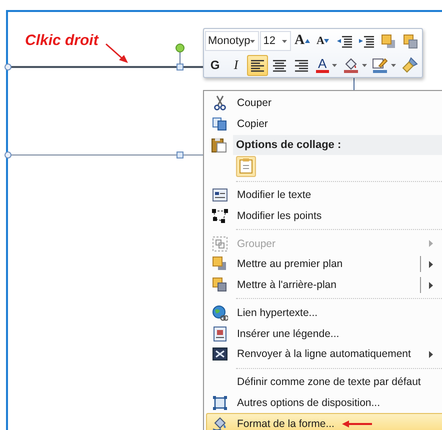  What do you see at coordinates (324, 124) in the screenshot?
I see `menu-item: Copier` at bounding box center [324, 124].